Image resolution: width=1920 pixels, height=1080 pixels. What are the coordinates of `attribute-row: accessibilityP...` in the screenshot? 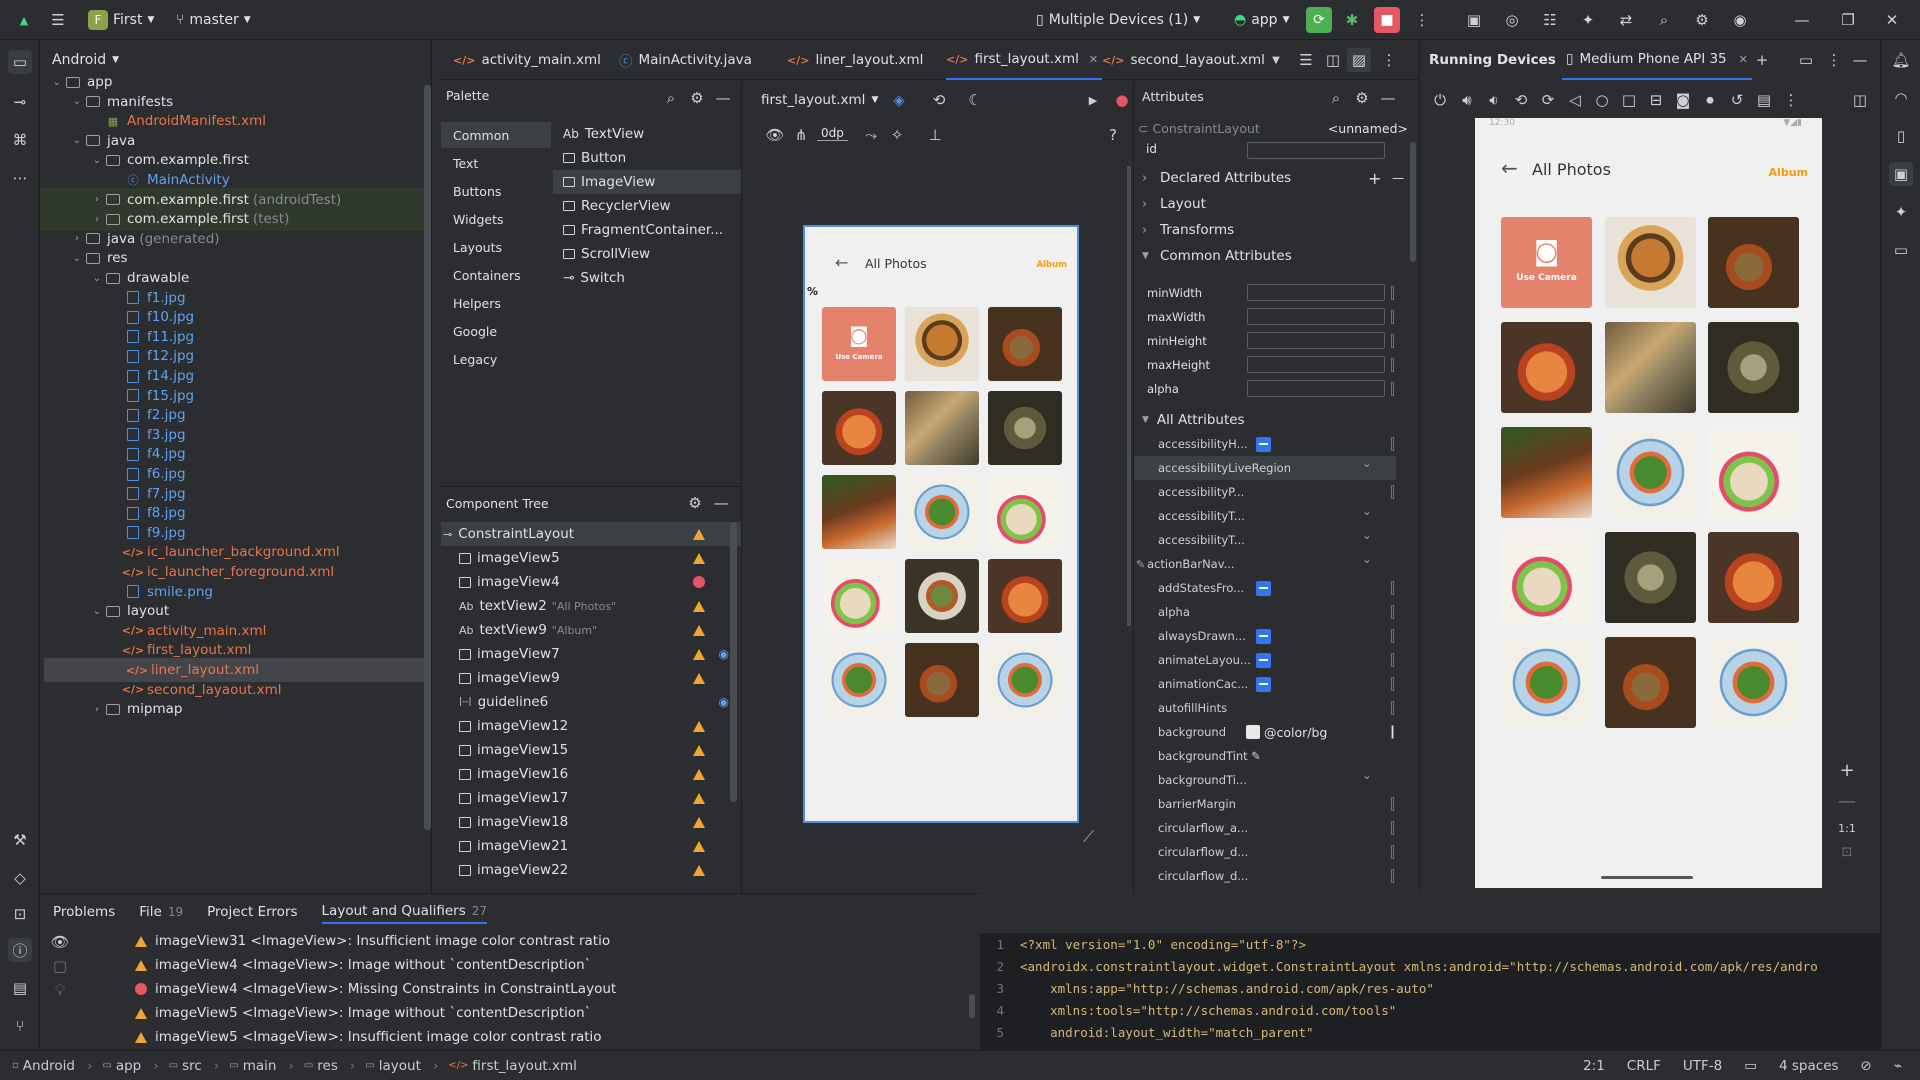 It's located at (1274, 492).